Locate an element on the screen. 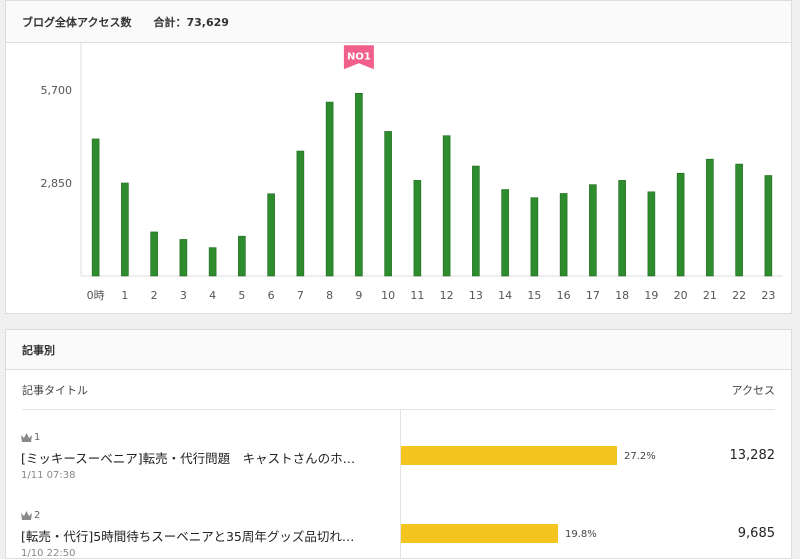 This screenshot has width=800, height=559. x-tick-label: 16 is located at coordinates (564, 295).